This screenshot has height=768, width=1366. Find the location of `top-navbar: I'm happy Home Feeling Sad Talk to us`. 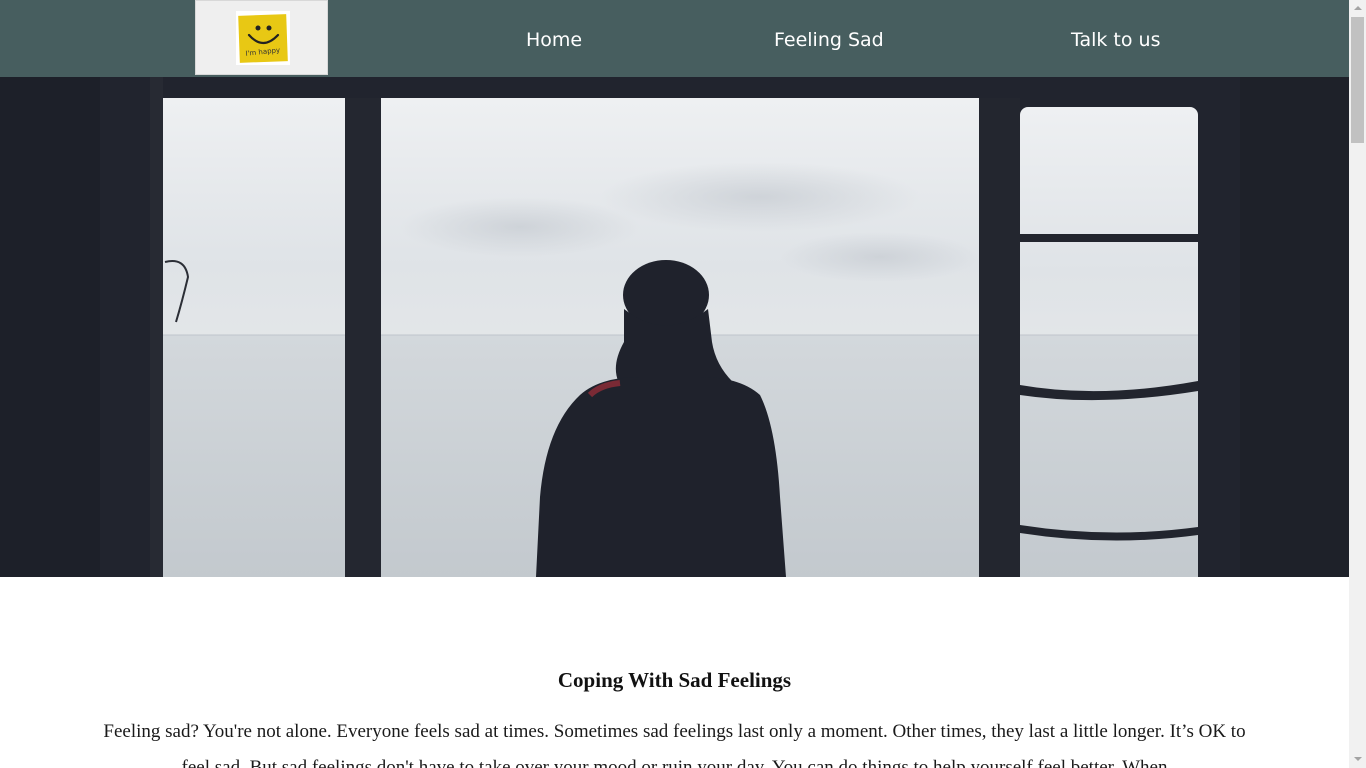

top-navbar: I'm happy Home Feeling Sad Talk to us is located at coordinates (674, 38).